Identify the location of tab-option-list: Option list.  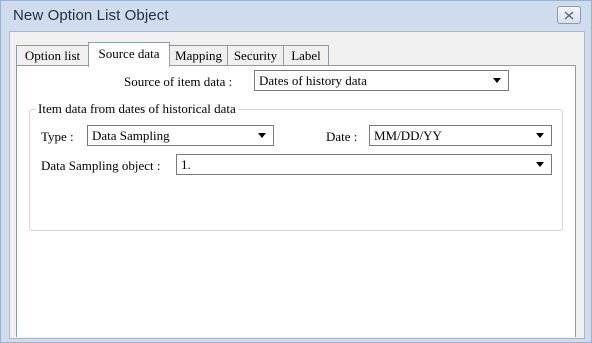
(52, 55).